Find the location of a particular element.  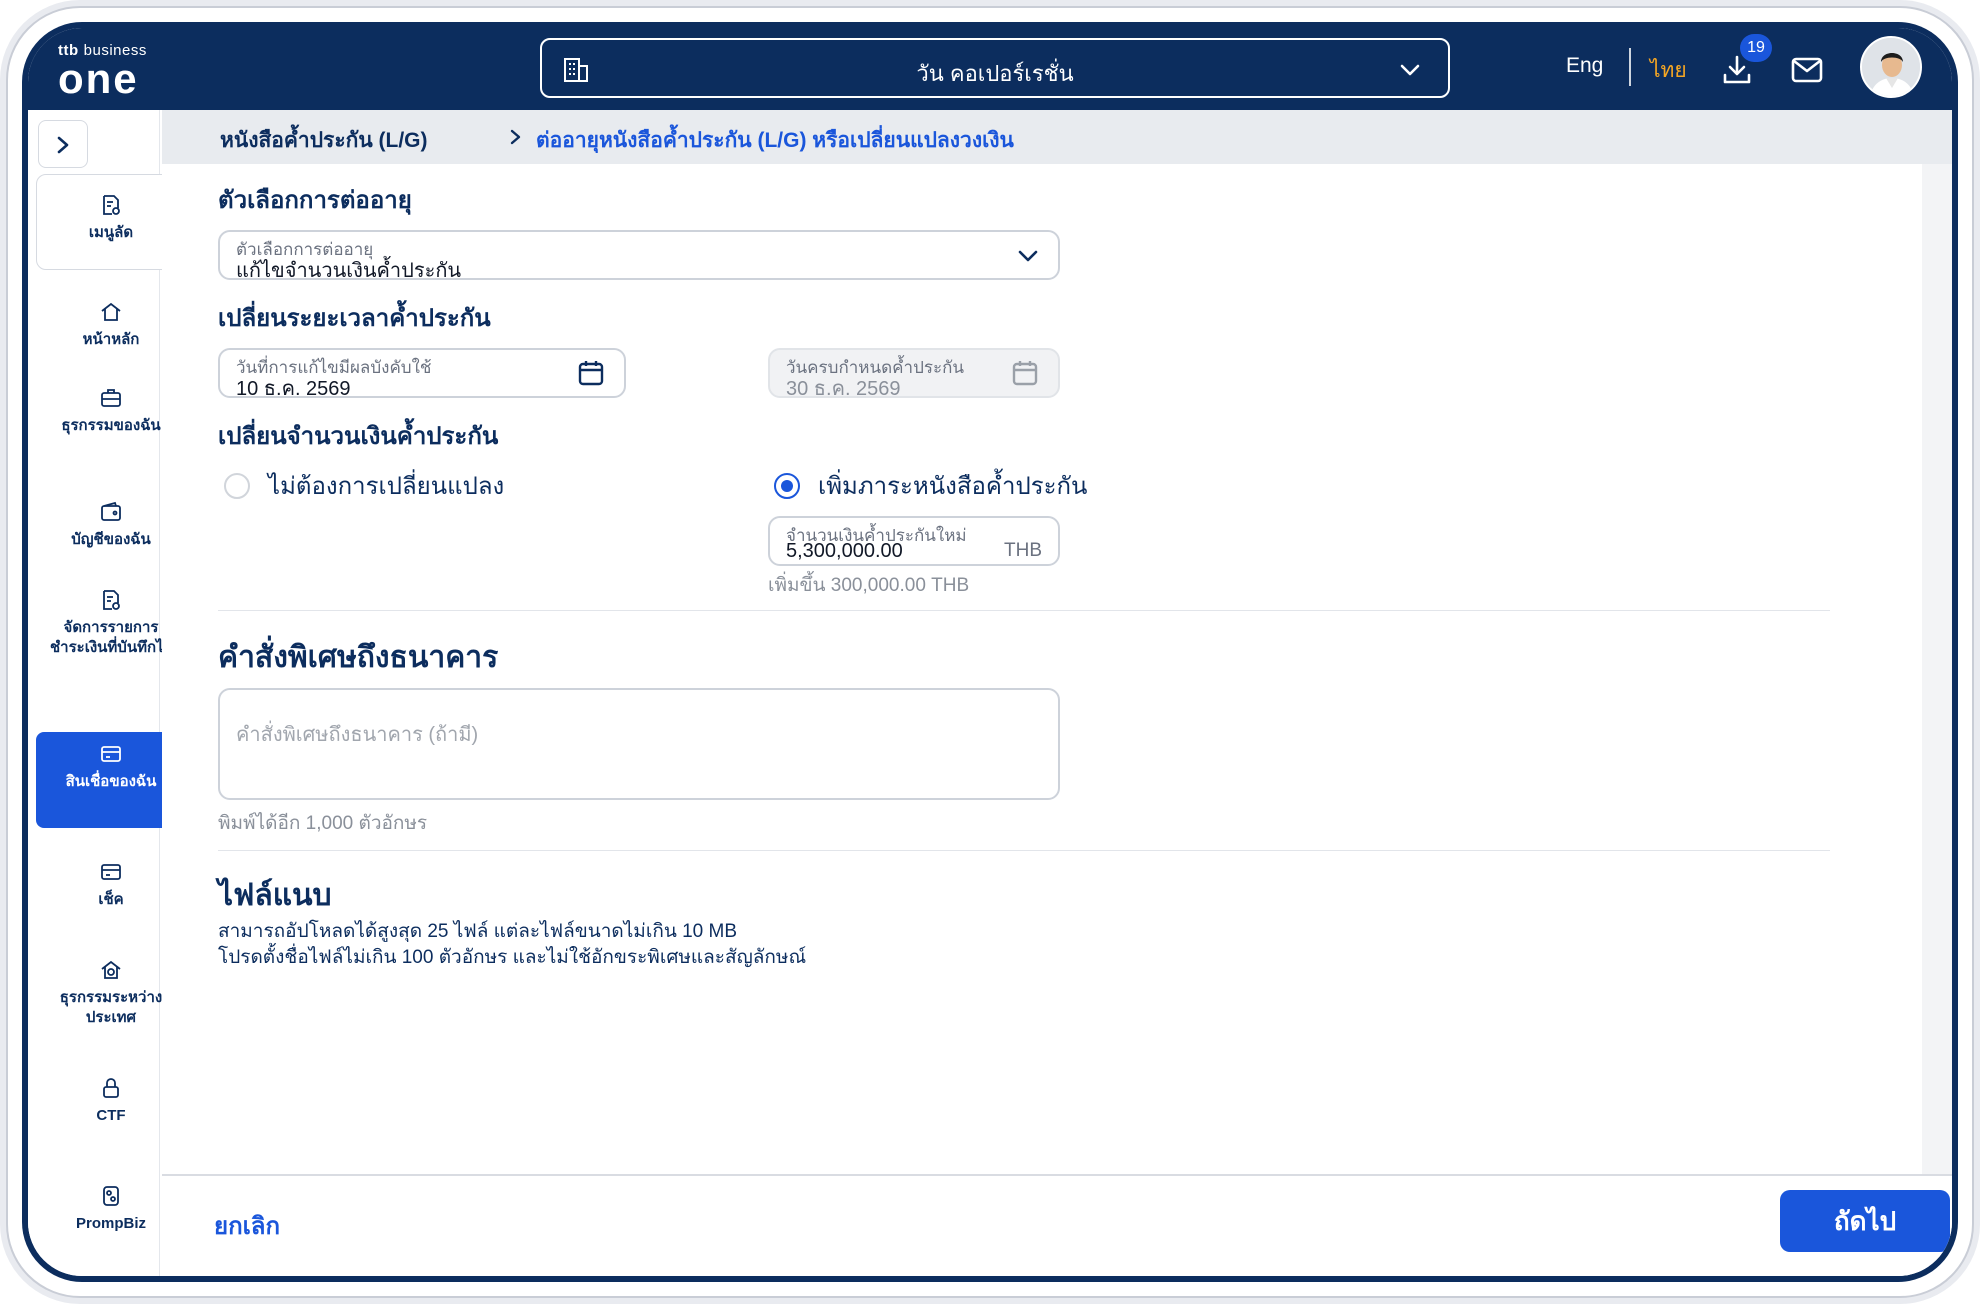

textarea-placeholder: คำสั่งพิเศษถึงธนาคาร (ถ้ามี) is located at coordinates (357, 735).